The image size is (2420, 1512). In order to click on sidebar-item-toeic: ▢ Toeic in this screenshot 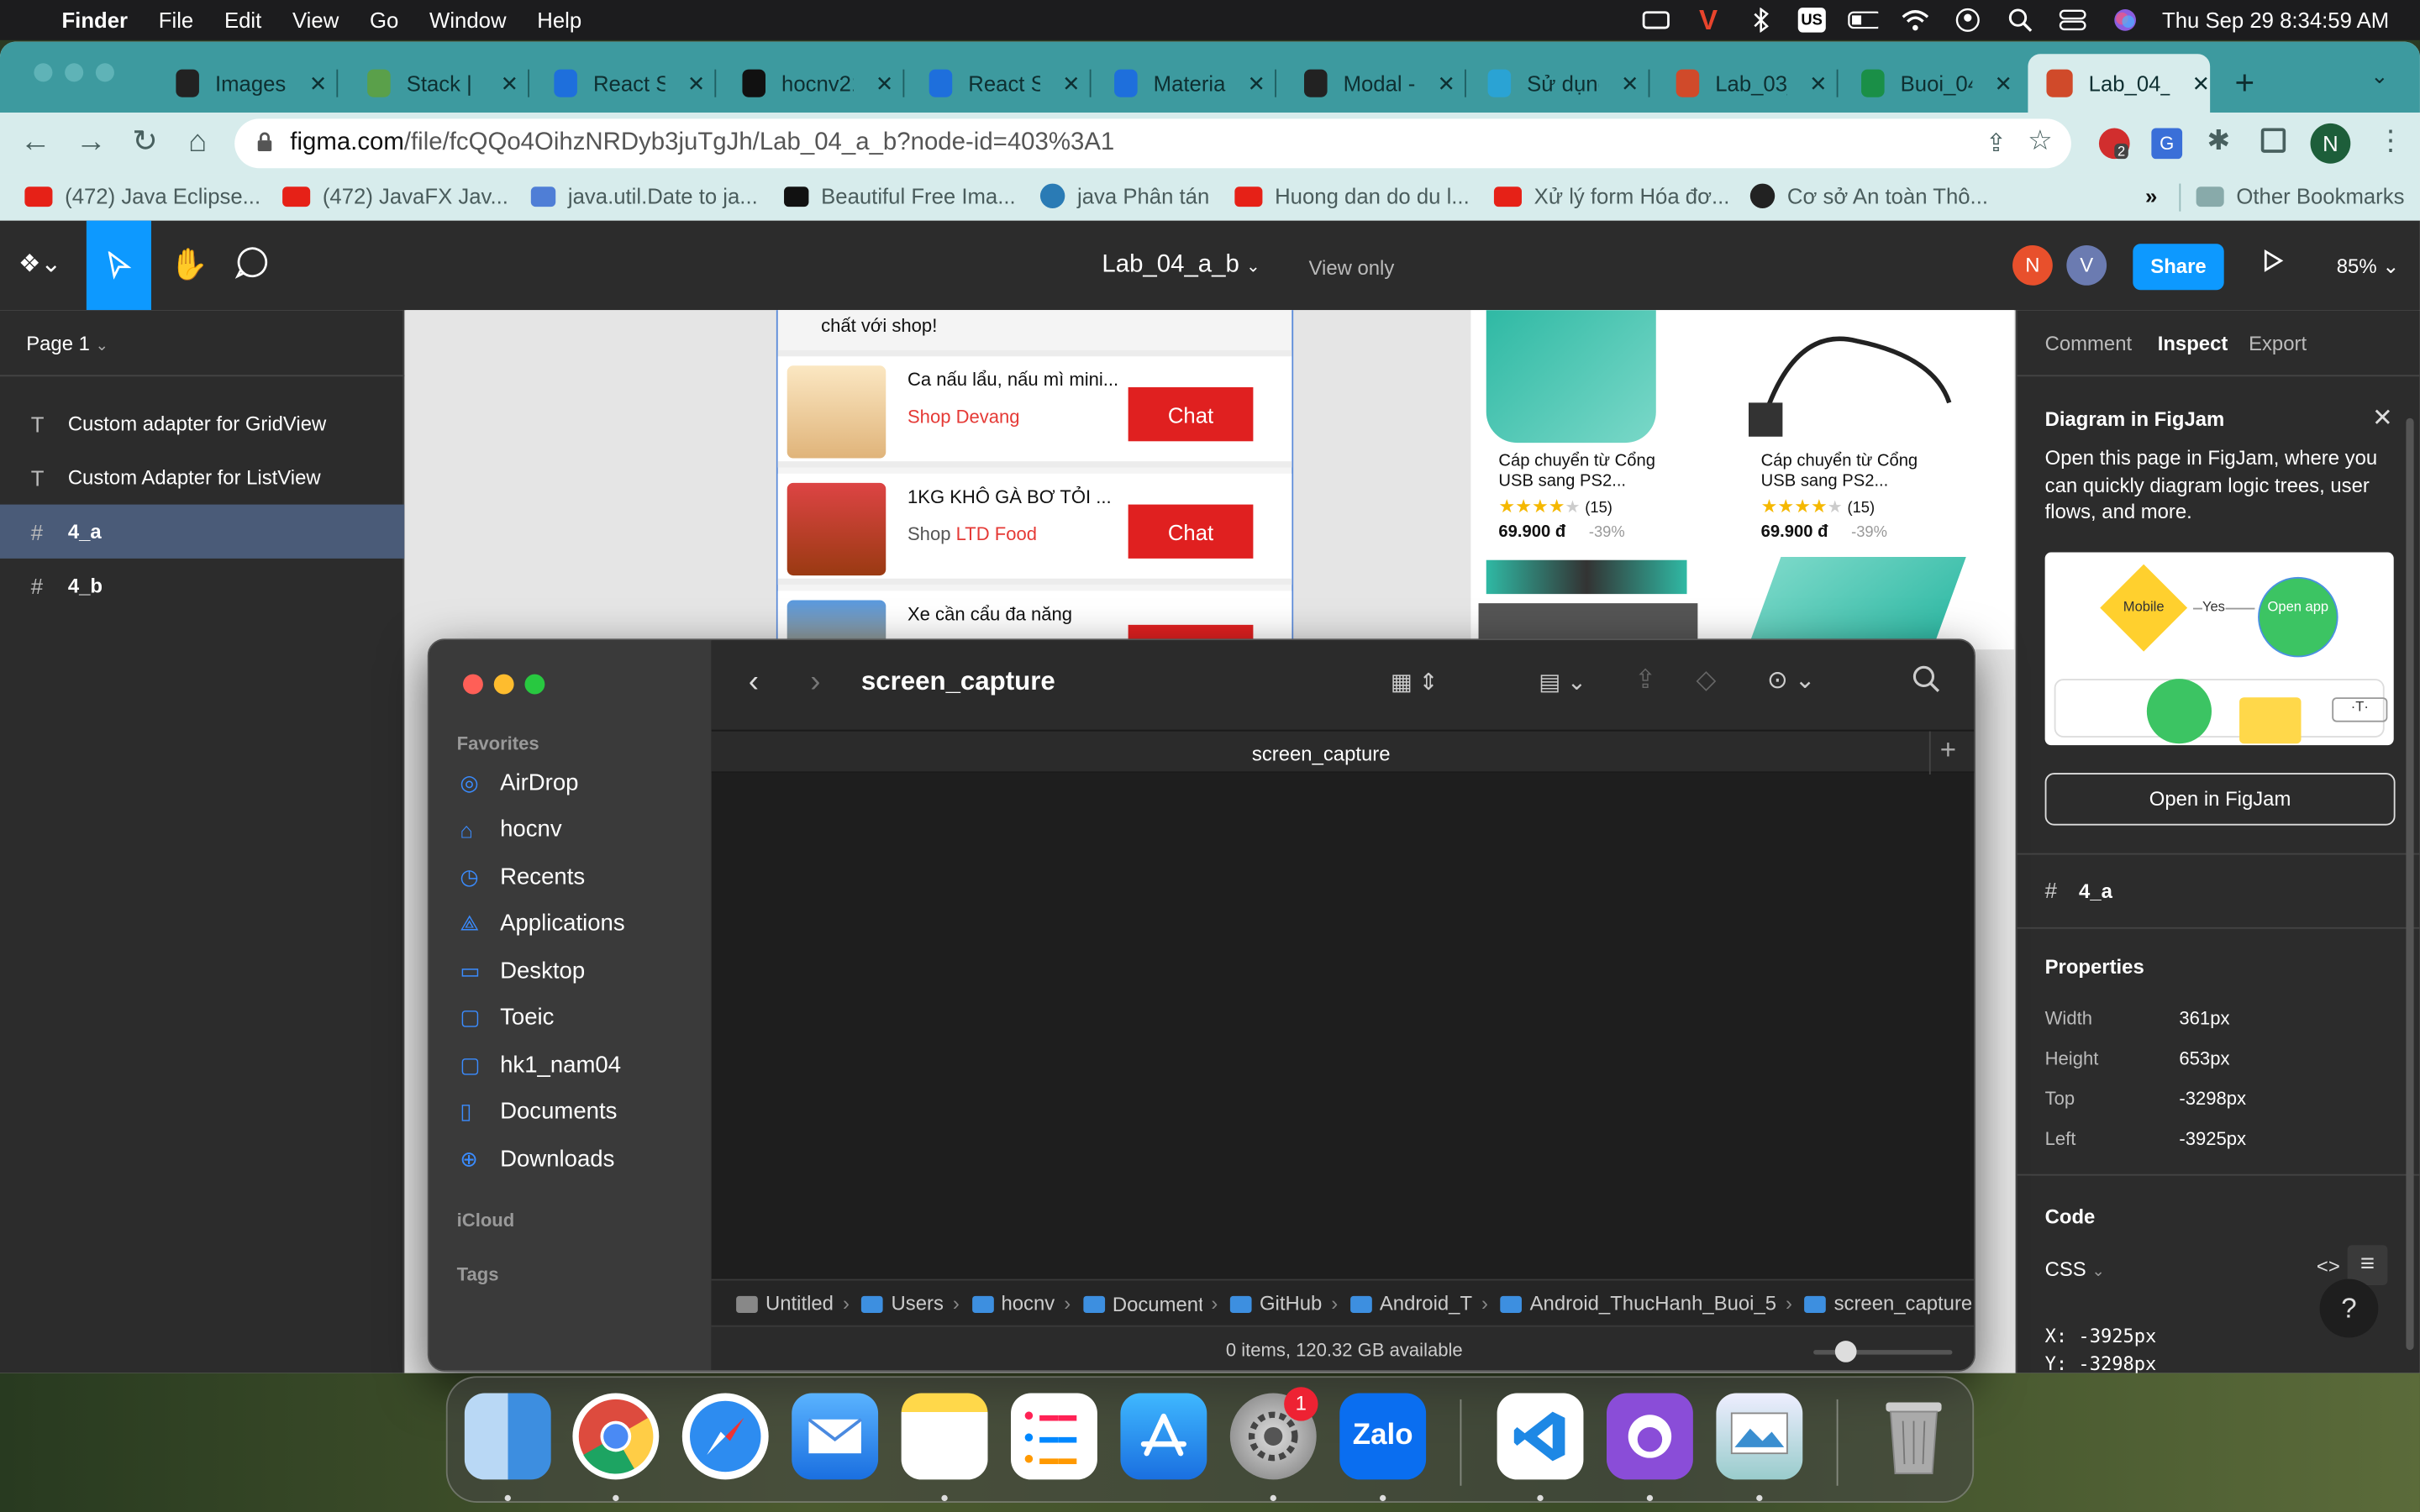, I will do `click(507, 1017)`.